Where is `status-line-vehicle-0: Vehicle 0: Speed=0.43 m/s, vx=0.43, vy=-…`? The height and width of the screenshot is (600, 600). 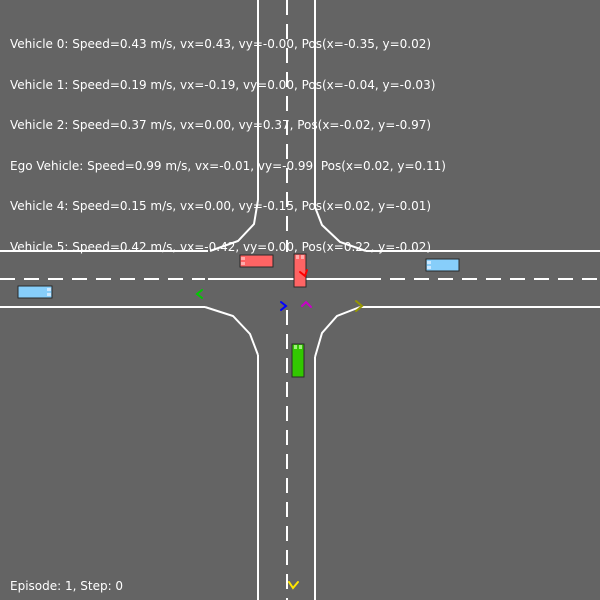 status-line-vehicle-0: Vehicle 0: Speed=0.43 m/s, vx=0.43, vy=-… is located at coordinates (221, 44).